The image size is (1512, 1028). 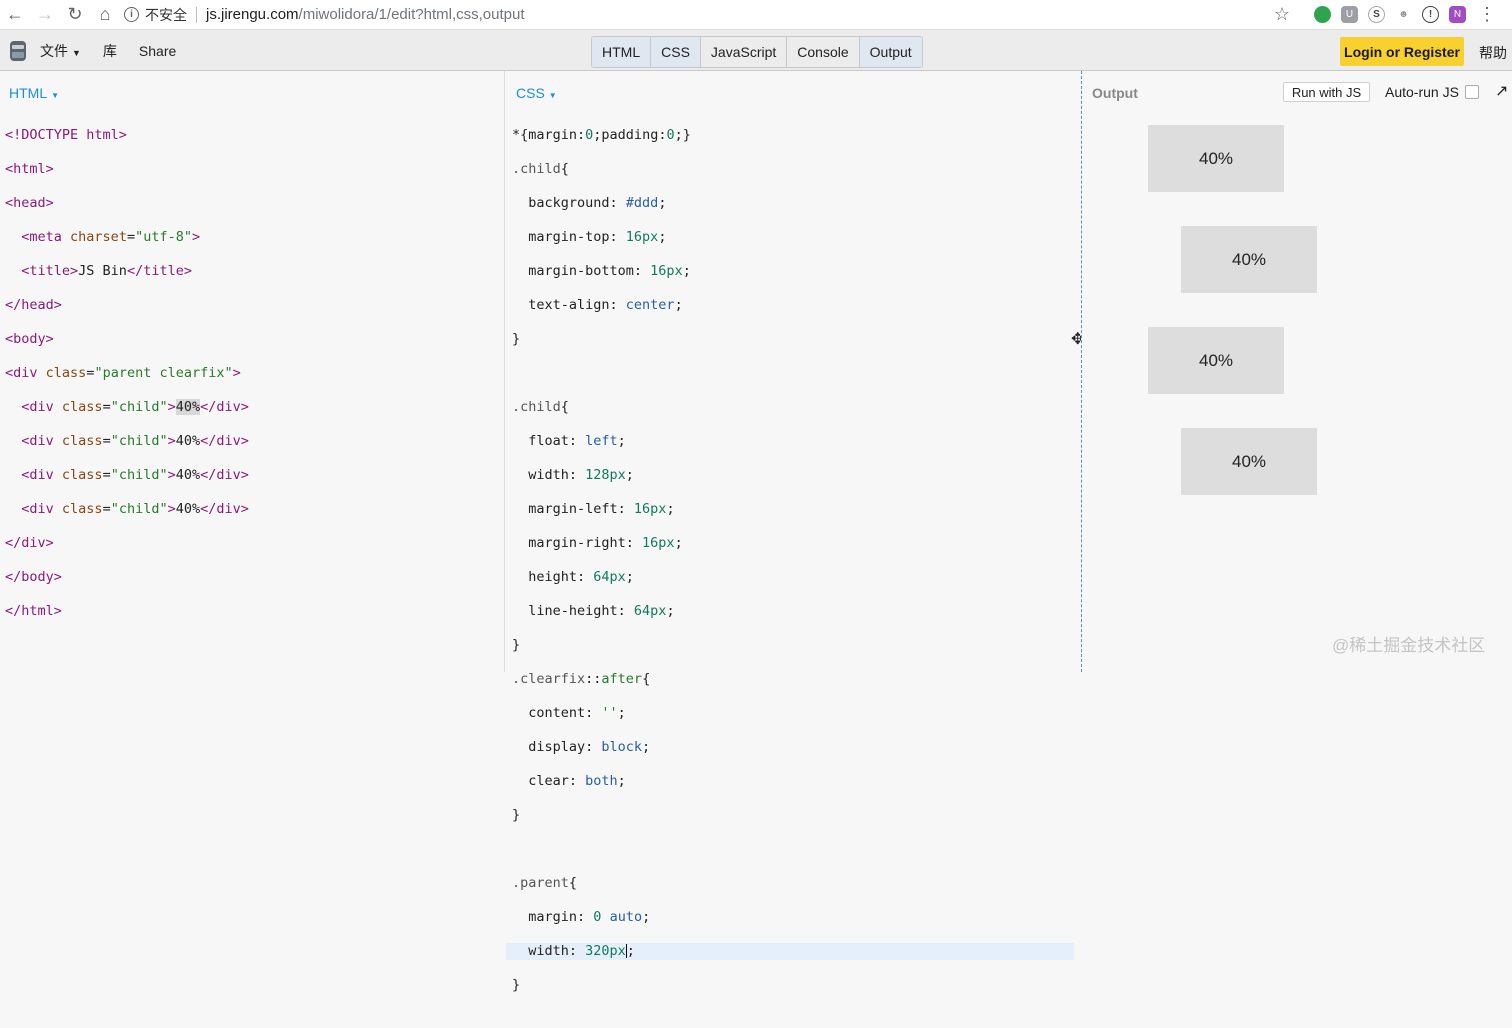 I want to click on help-link: 帮助, so click(x=1493, y=53).